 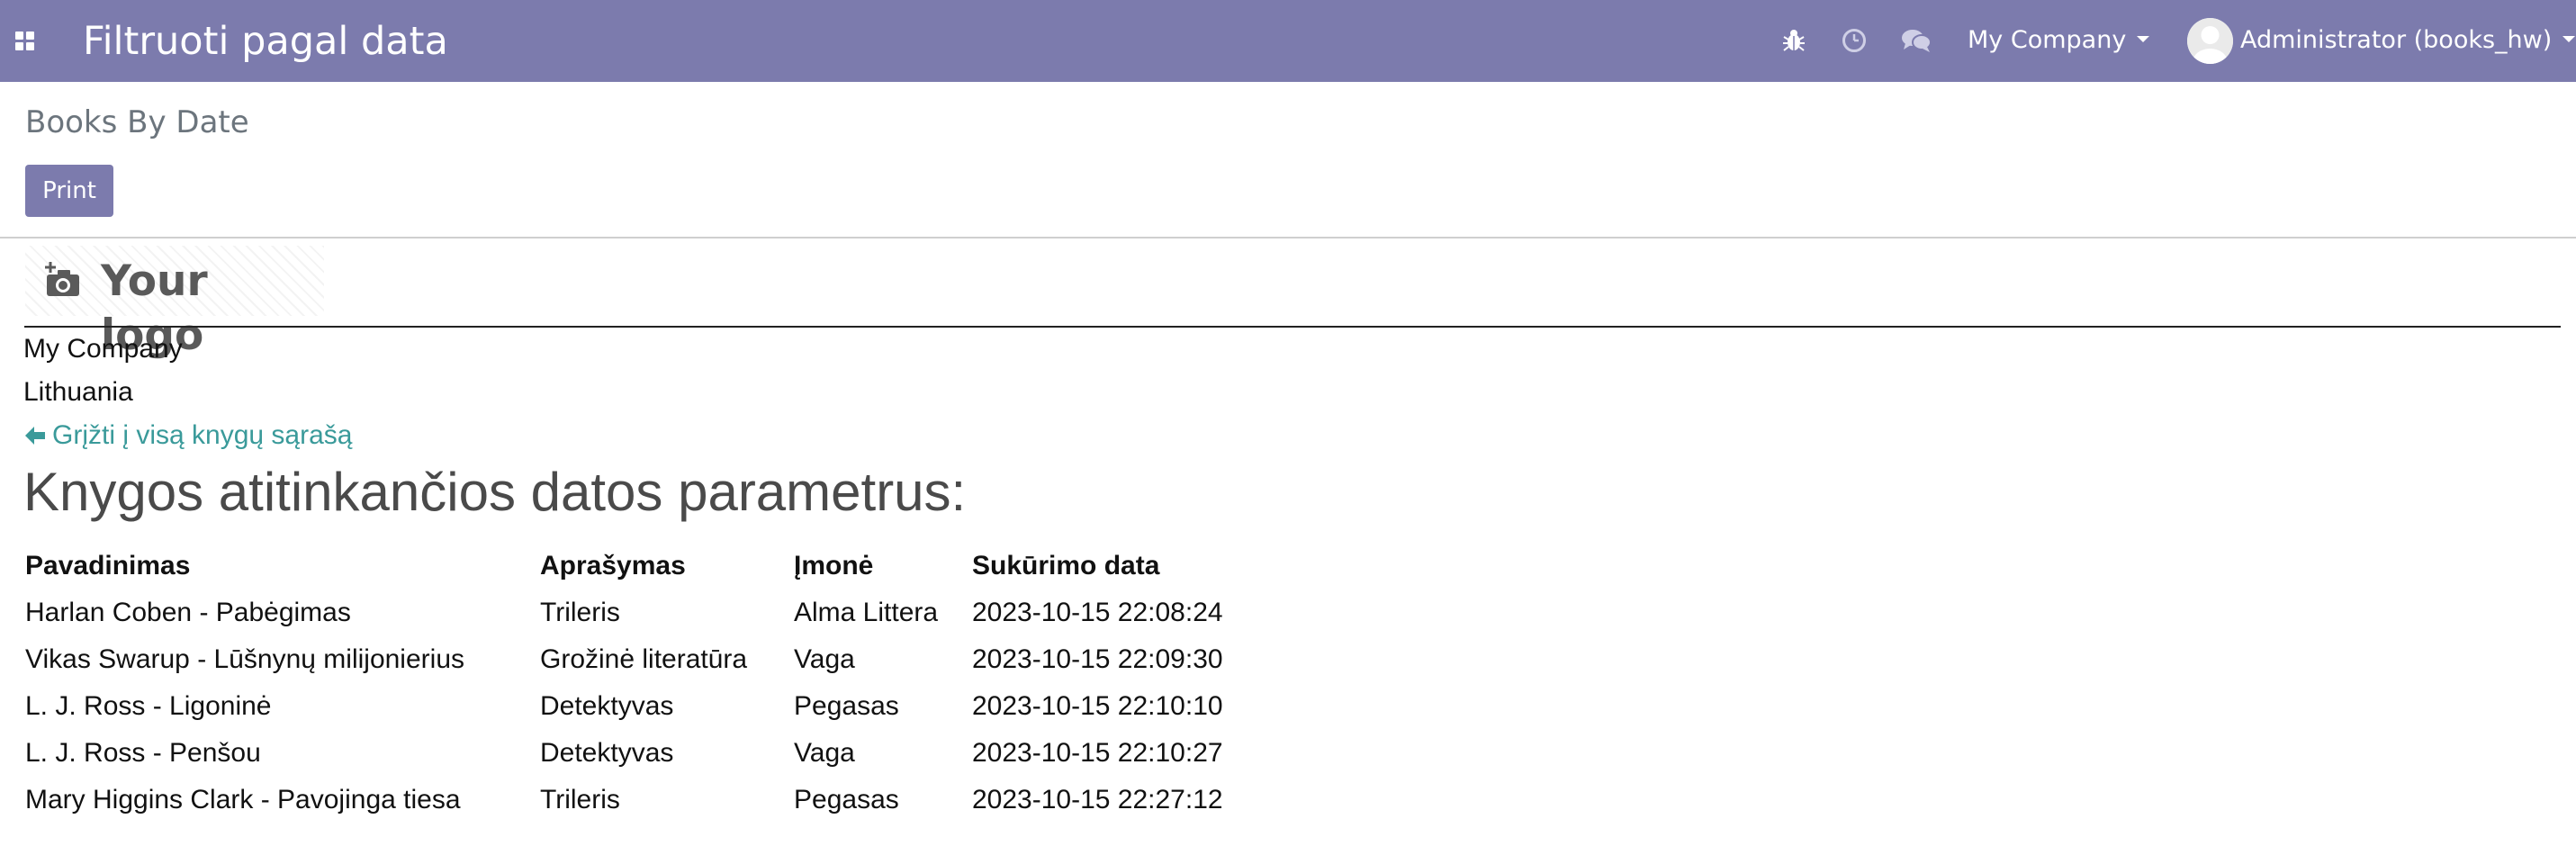 I want to click on book-company-cell: Alma Littera, so click(x=866, y=612).